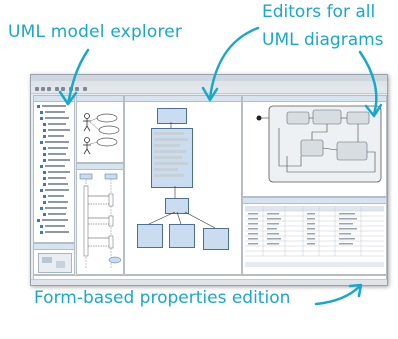 Image resolution: width=398 pixels, height=339 pixels. What do you see at coordinates (78, 77) in the screenshot?
I see `arrow-model-explorer` at bounding box center [78, 77].